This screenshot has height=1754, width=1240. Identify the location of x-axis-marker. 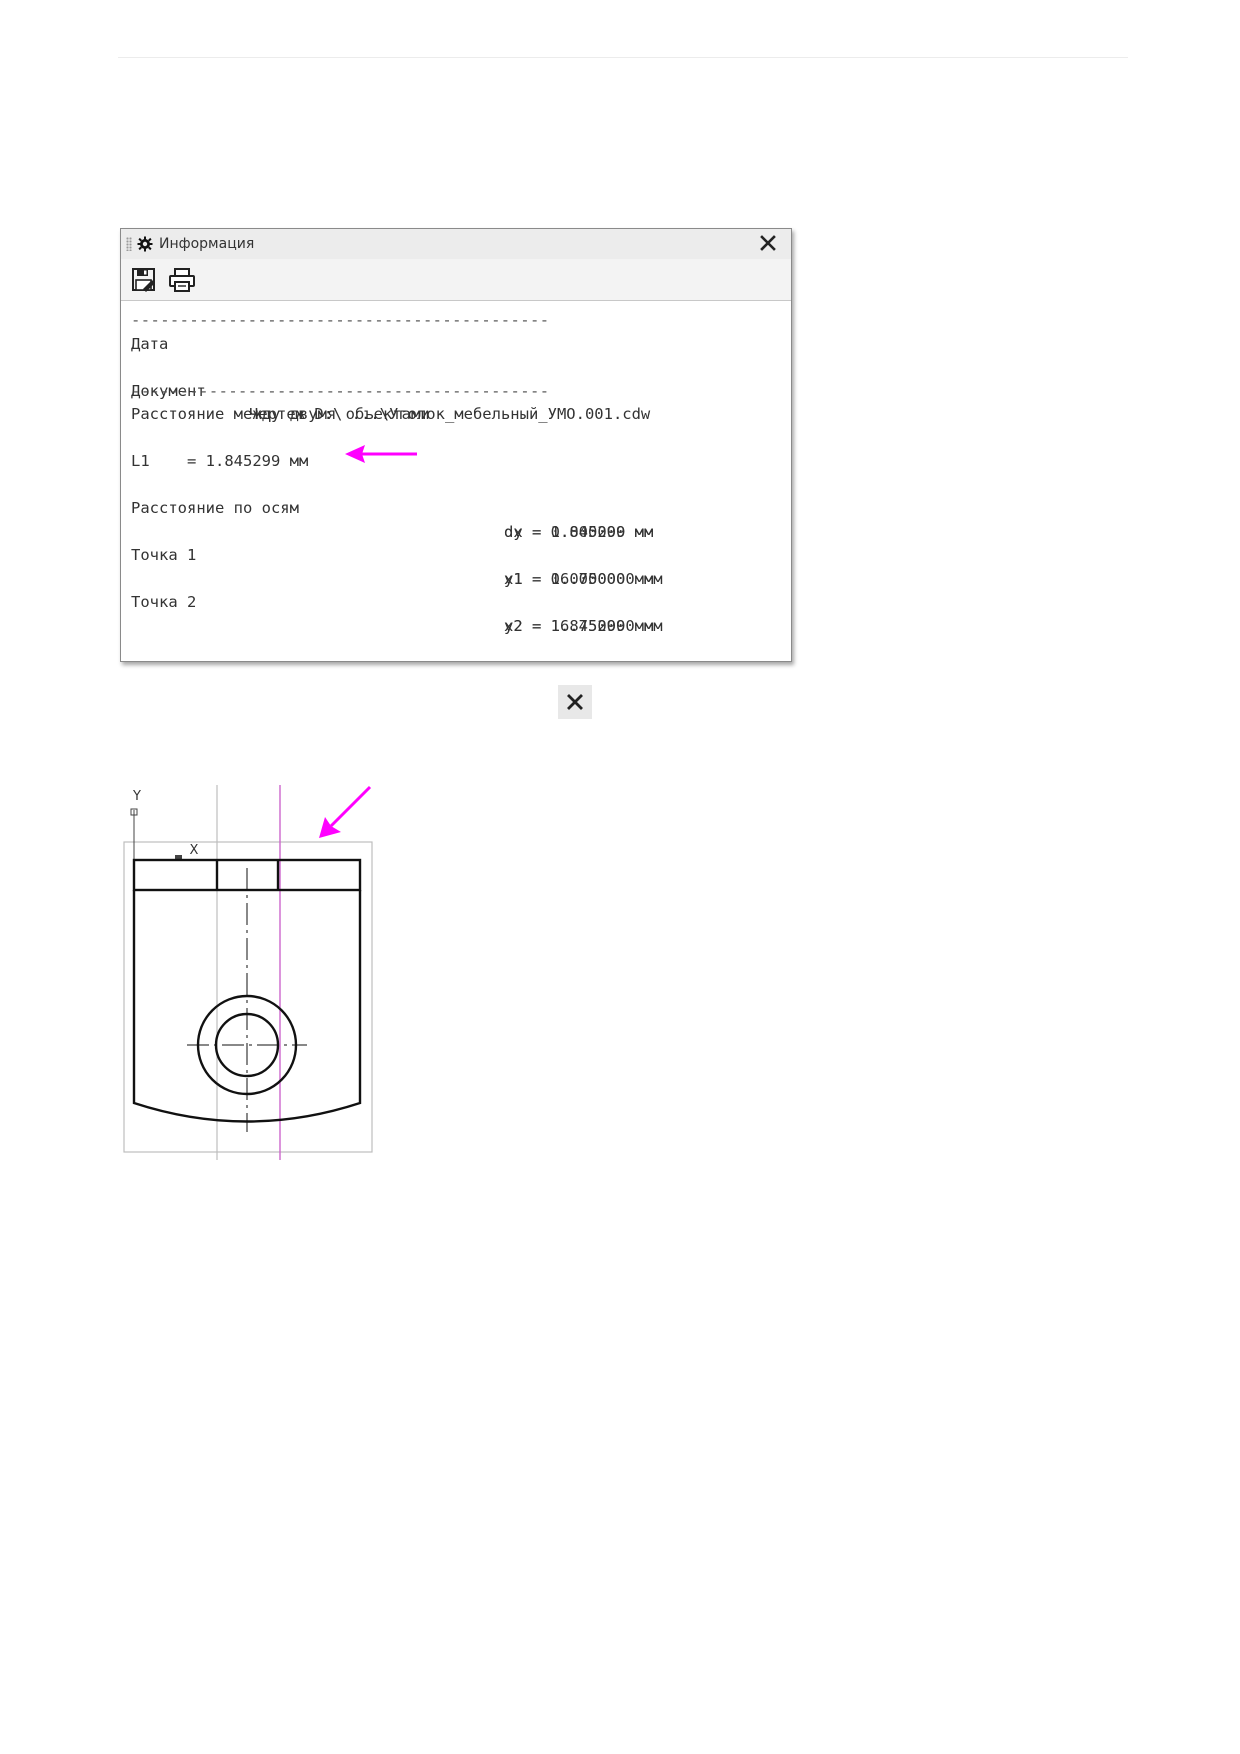
(178, 857).